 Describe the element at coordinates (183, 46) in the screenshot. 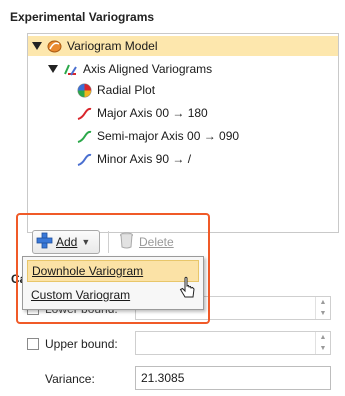

I see `tree-node-variogram-model: Variogram Model` at that location.